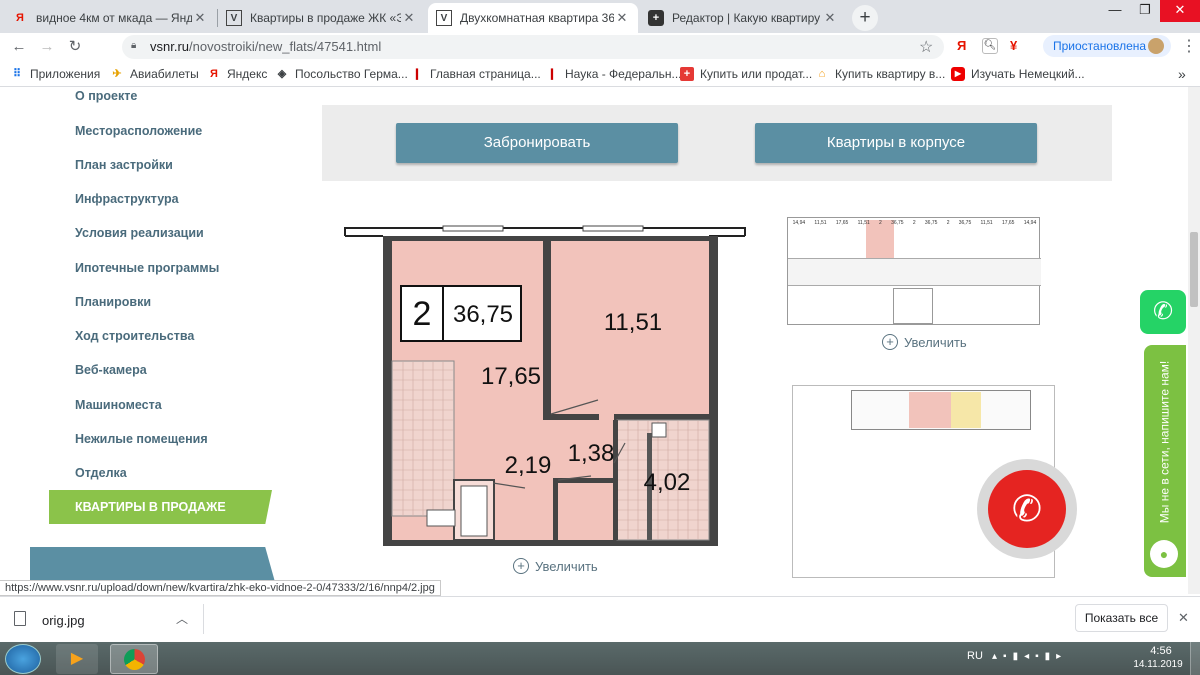 The image size is (1200, 675). I want to click on stairwell, so click(913, 306).